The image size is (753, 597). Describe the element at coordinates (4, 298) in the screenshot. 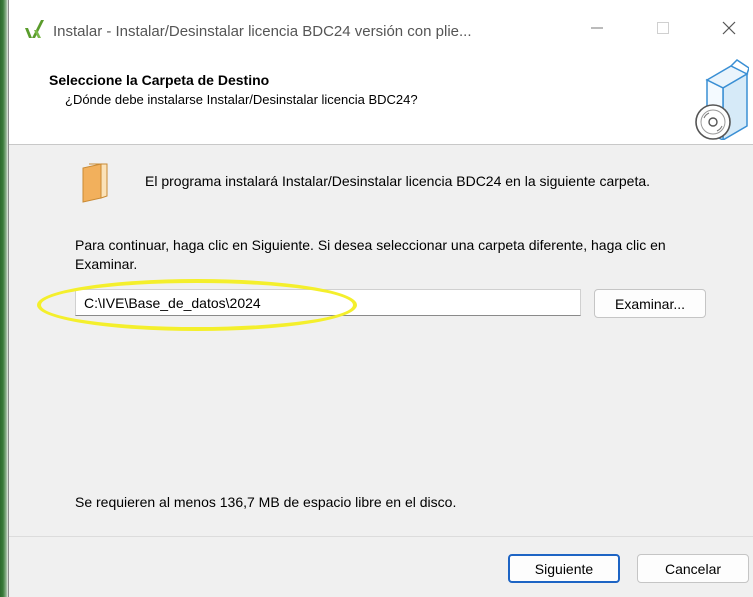

I see `background-window-edge` at that location.